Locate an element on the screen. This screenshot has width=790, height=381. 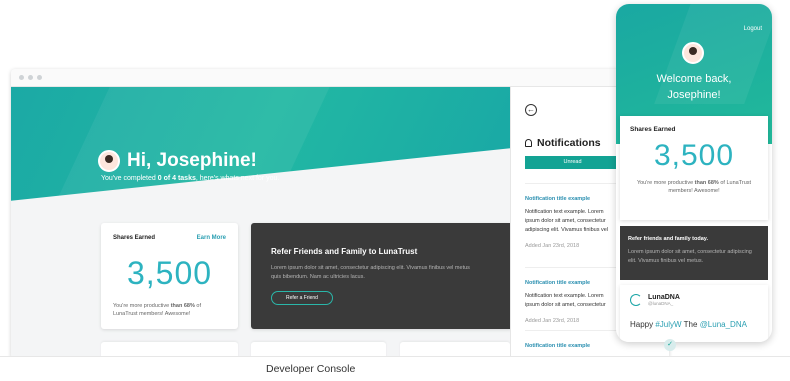
notification-title: Notification title example is located at coordinates (558, 346).